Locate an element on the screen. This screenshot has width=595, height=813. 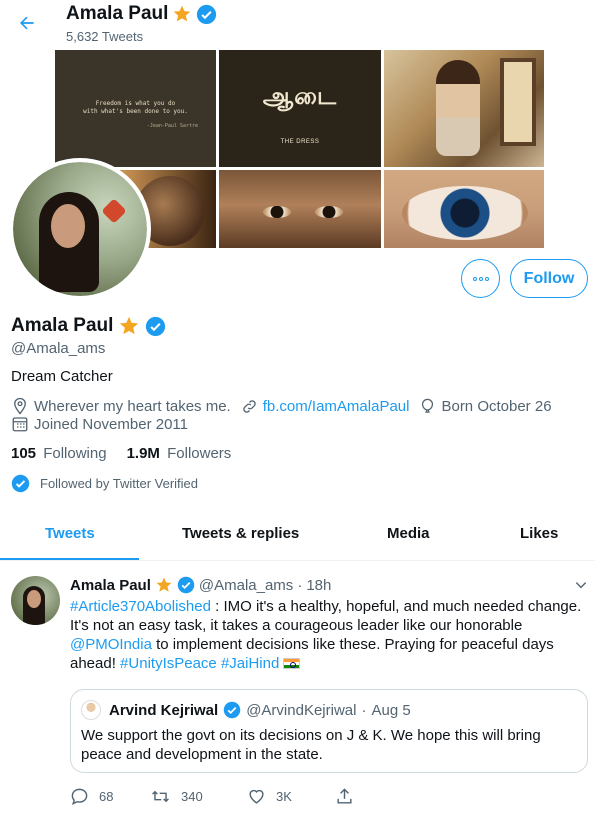
header-title: Amala Paul is located at coordinates (141, 14).